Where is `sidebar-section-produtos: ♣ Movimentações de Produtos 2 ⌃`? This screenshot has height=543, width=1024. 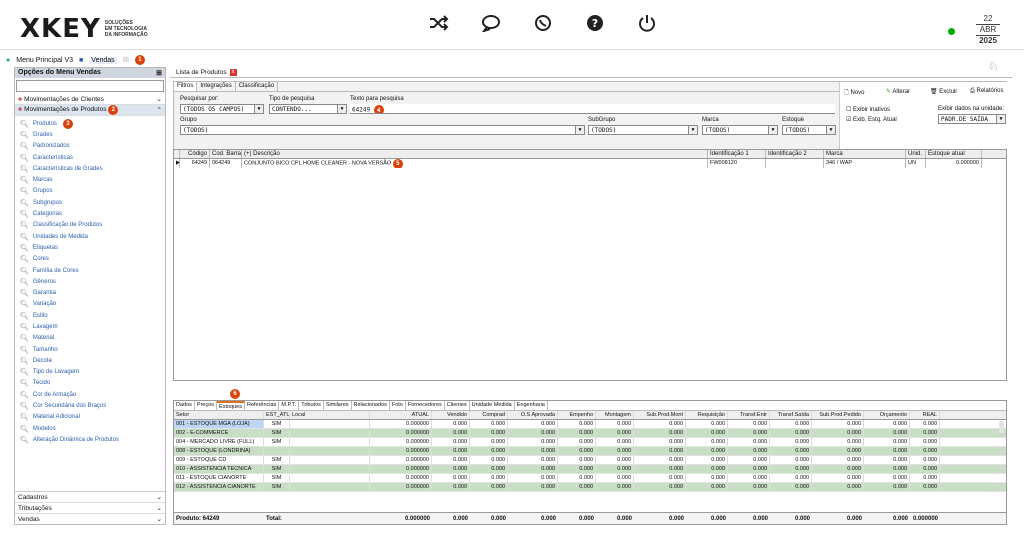 sidebar-section-produtos: ♣ Movimentações de Produtos 2 ⌃ is located at coordinates (90, 110).